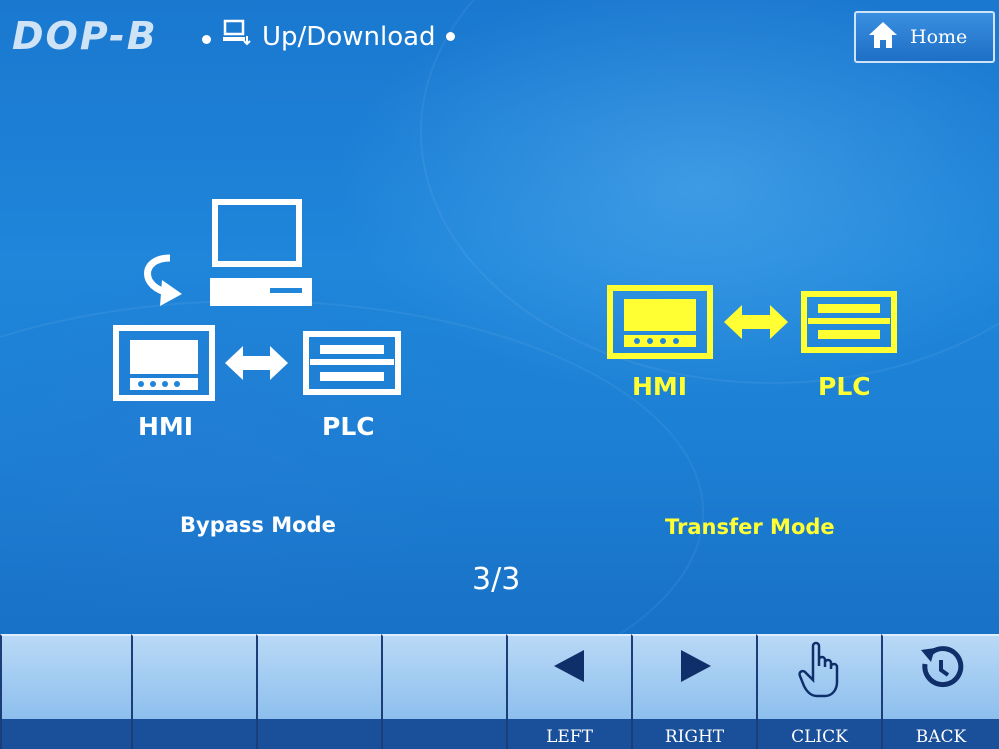  I want to click on click-button: CLICK, so click(818, 691).